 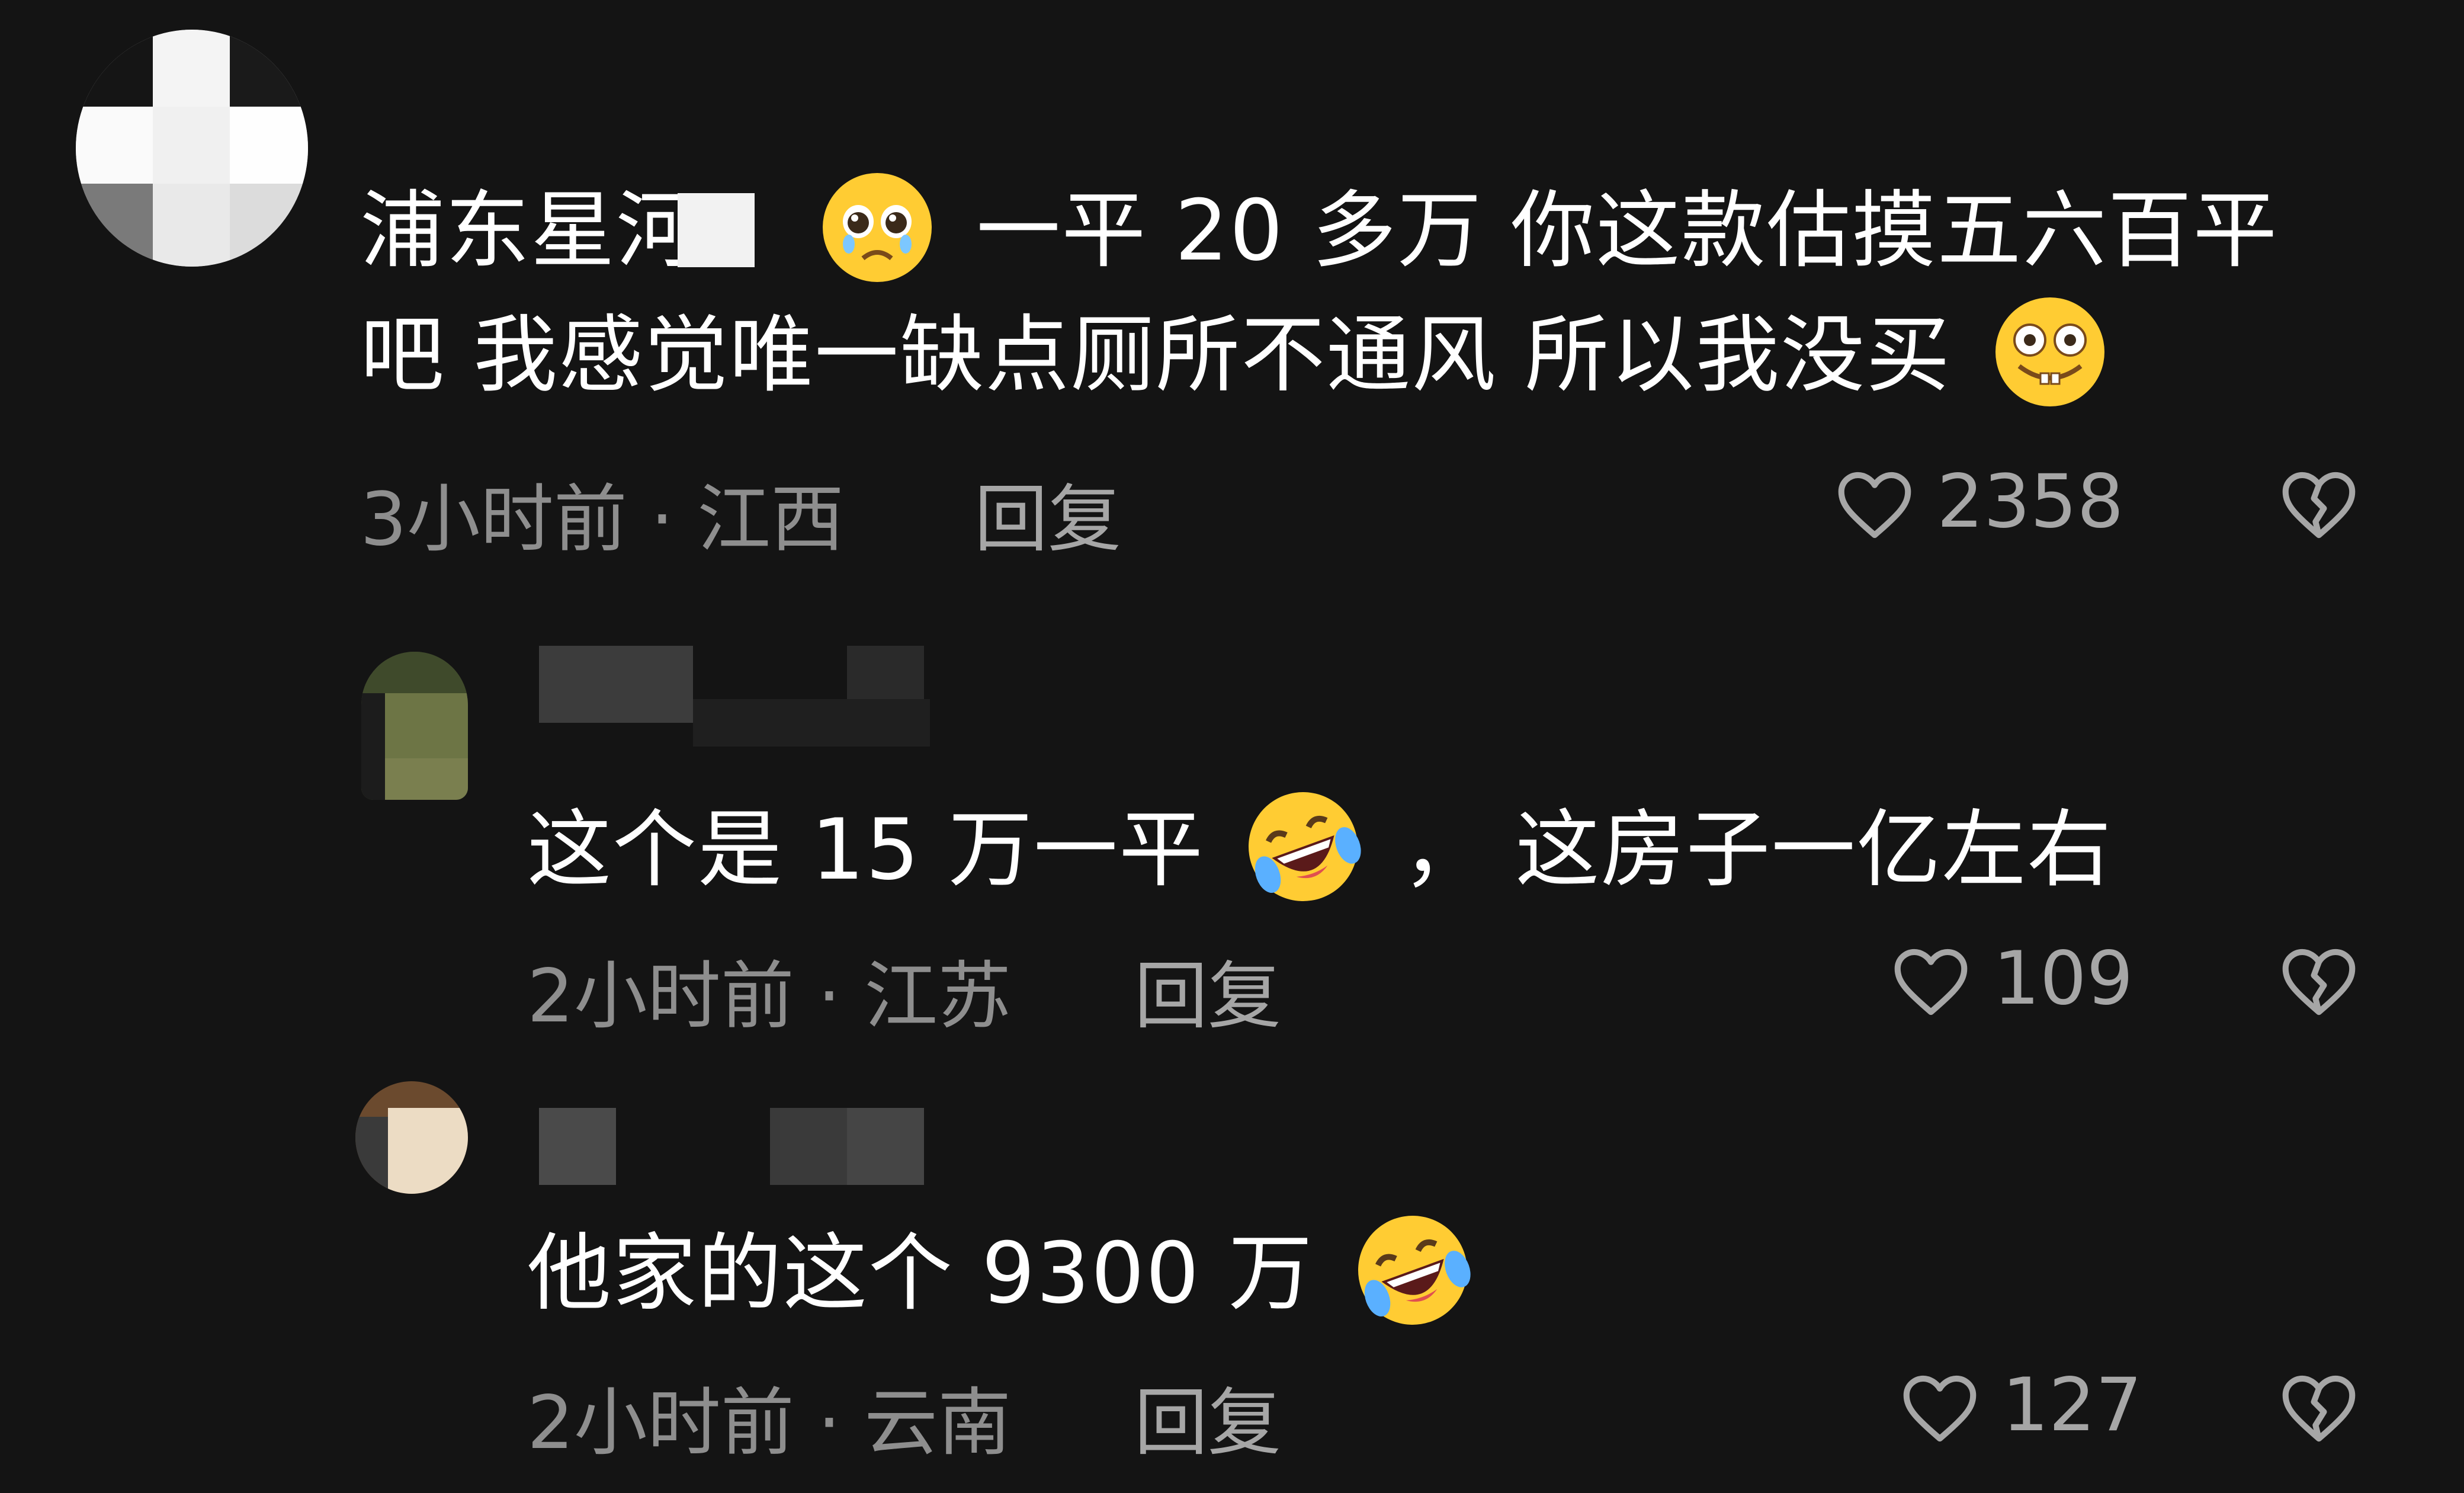 I want to click on grinning-buck-teeth-icon, so click(x=2050, y=352).